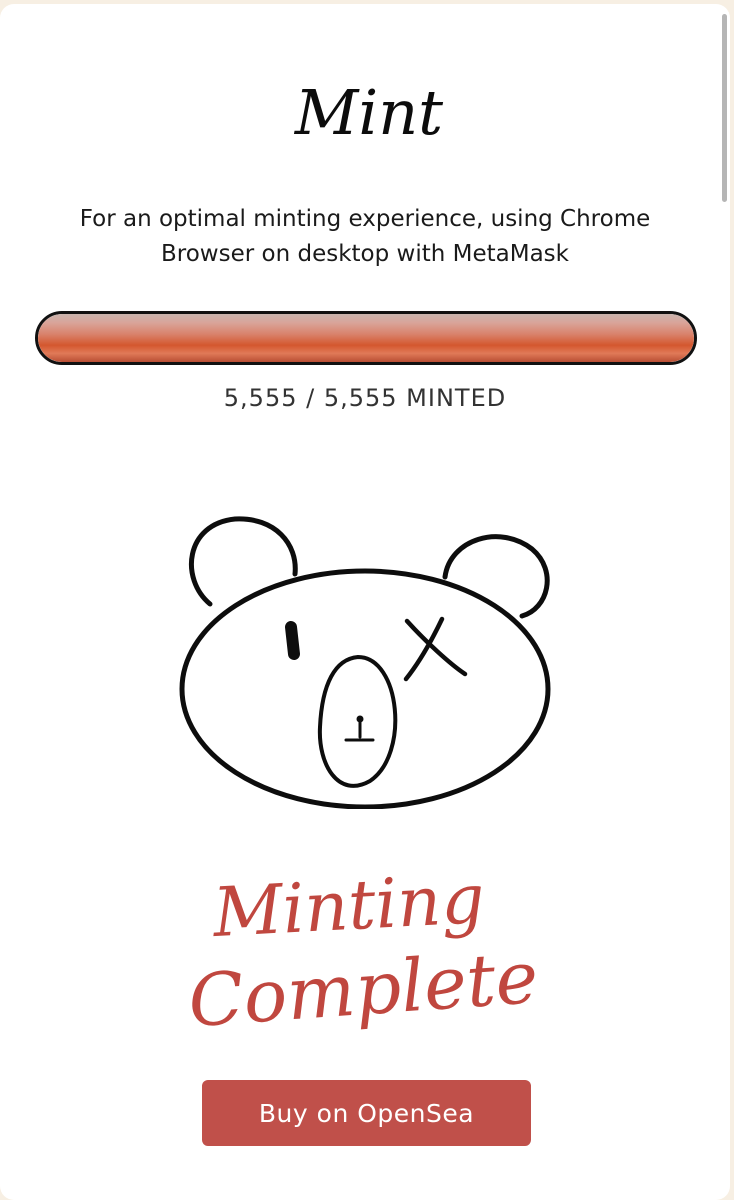 The height and width of the screenshot is (1200, 734). I want to click on minting-complete-status: Minting Complete, so click(363, 951).